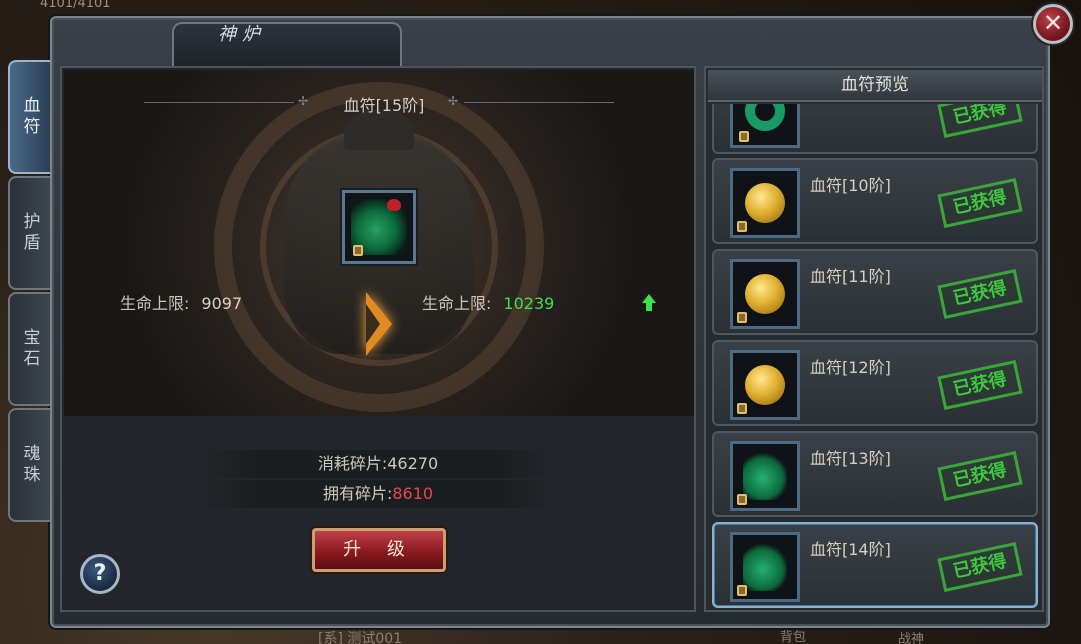 This screenshot has width=1081, height=644. What do you see at coordinates (222, 303) in the screenshot?
I see `current-stat-value: 9097` at bounding box center [222, 303].